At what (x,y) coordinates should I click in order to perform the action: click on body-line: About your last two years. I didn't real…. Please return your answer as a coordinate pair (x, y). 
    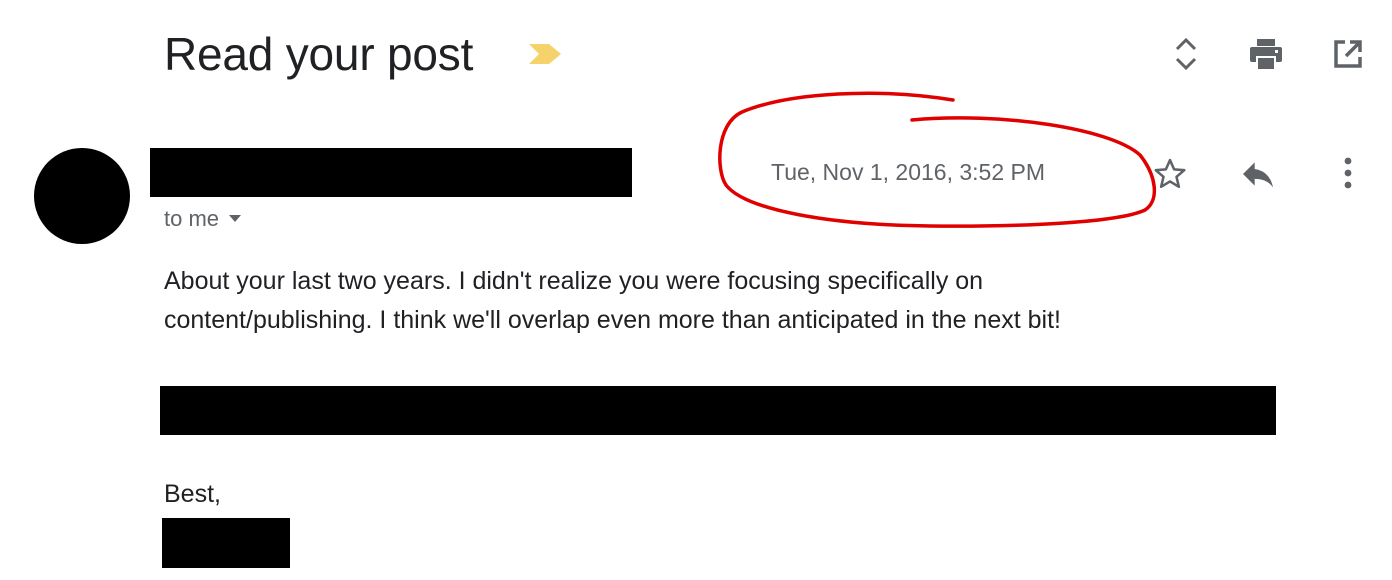
    Looking at the image, I should click on (574, 281).